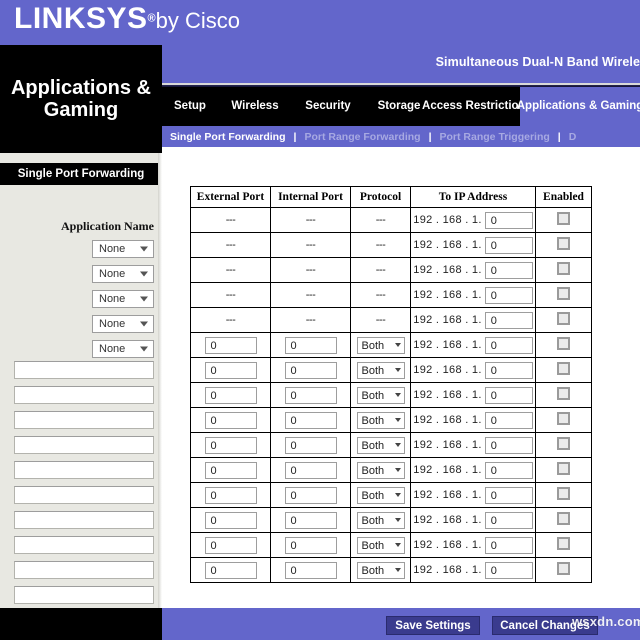 Image resolution: width=640 pixels, height=640 pixels. What do you see at coordinates (123, 299) in the screenshot?
I see `application-select-3: None` at bounding box center [123, 299].